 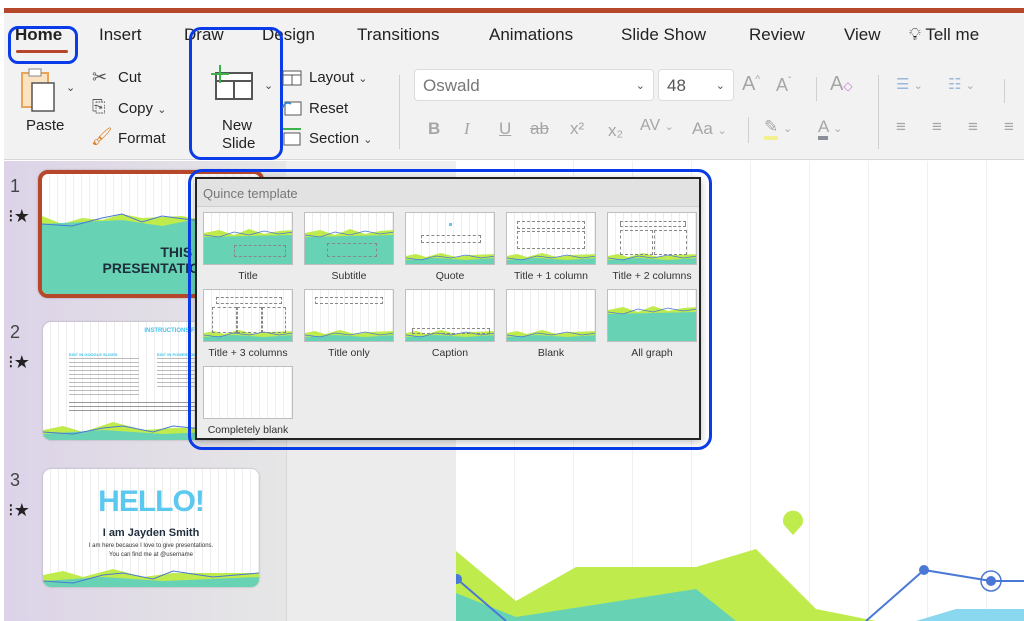 What do you see at coordinates (1009, 127) in the screenshot?
I see `justify-button: ≡` at bounding box center [1009, 127].